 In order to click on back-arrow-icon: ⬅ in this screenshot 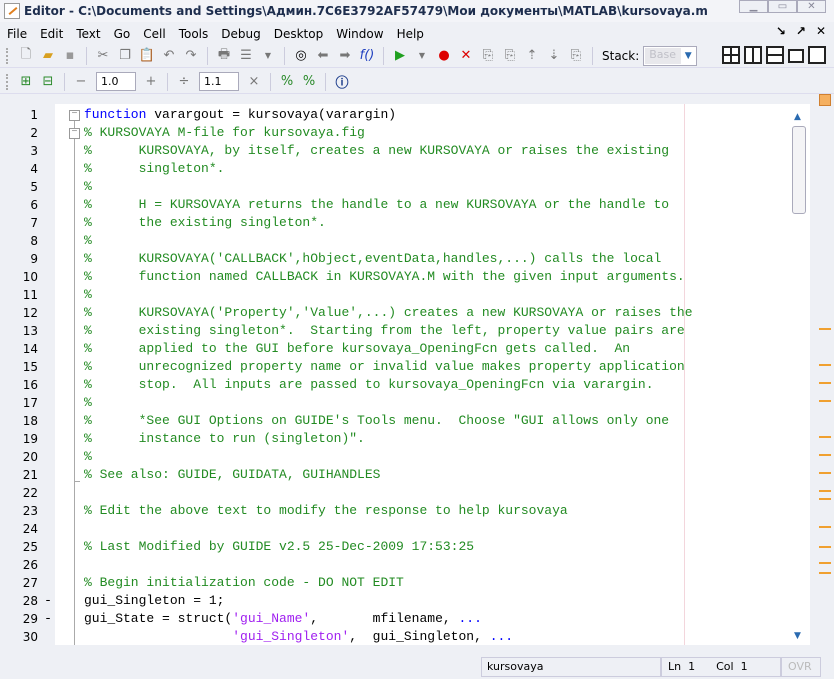, I will do `click(323, 56)`.